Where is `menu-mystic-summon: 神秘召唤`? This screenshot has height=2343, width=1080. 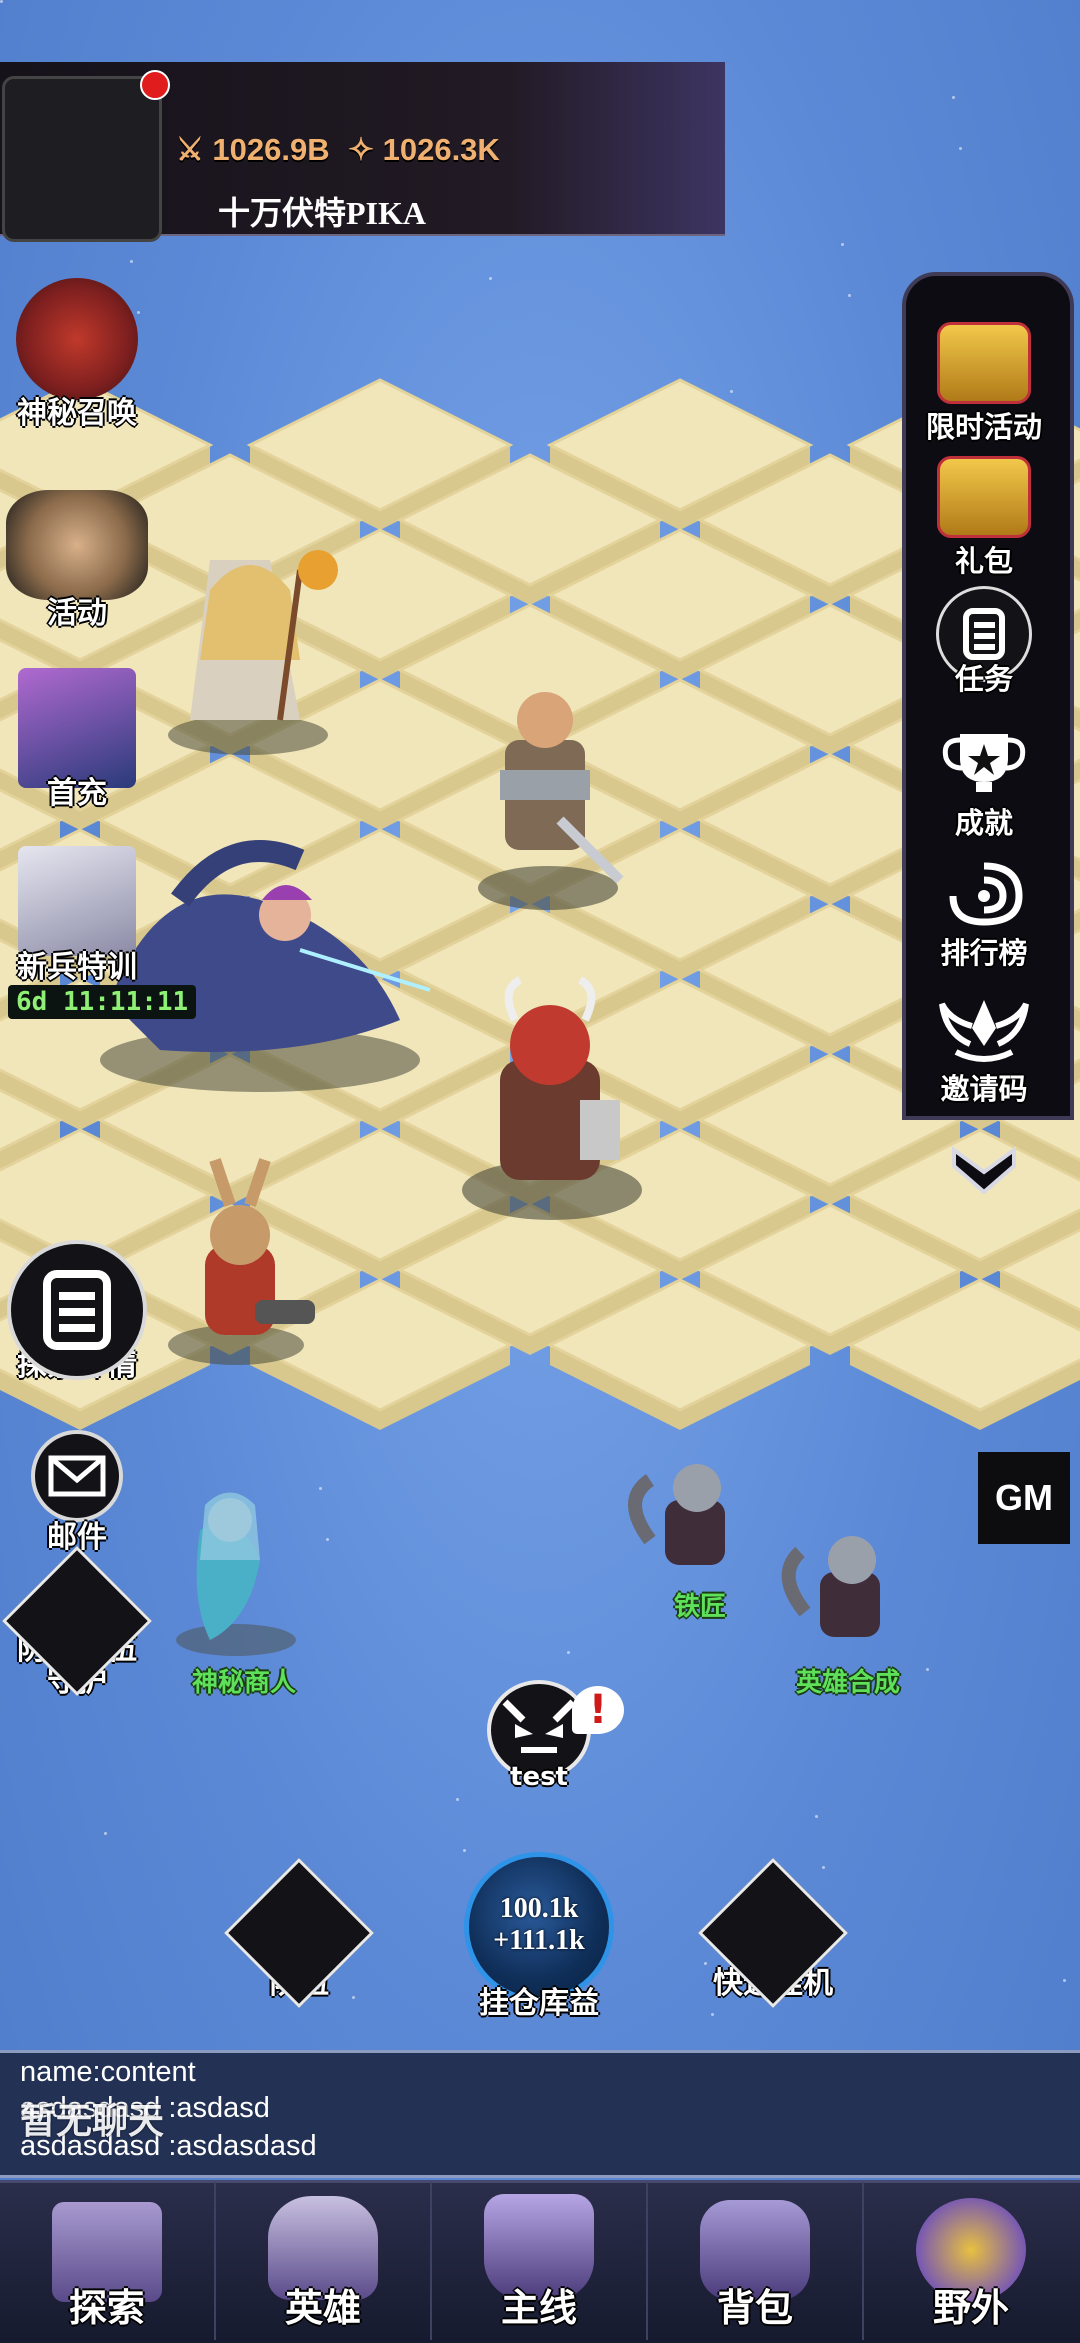
menu-mystic-summon: 神秘召唤 is located at coordinates (77, 355).